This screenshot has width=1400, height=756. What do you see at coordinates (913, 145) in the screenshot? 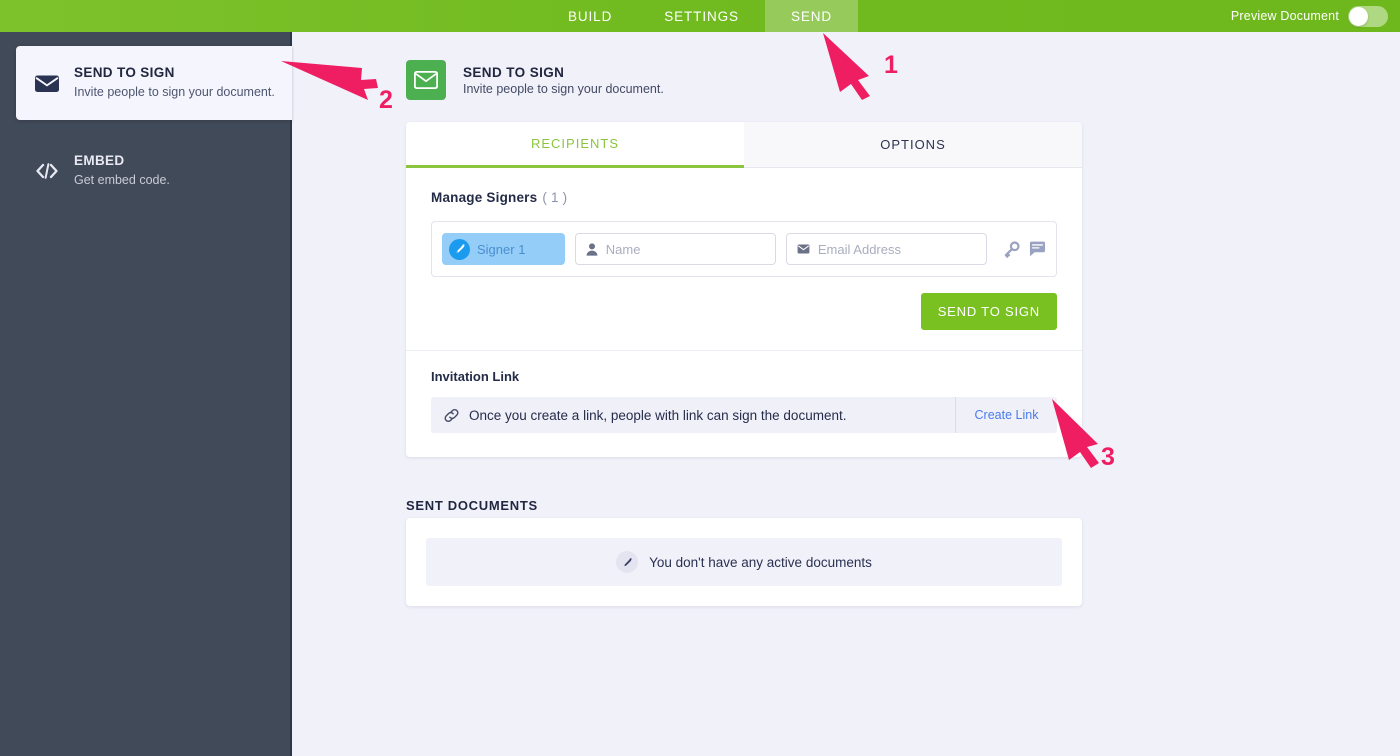
I see `tab-options: OPTIONS` at bounding box center [913, 145].